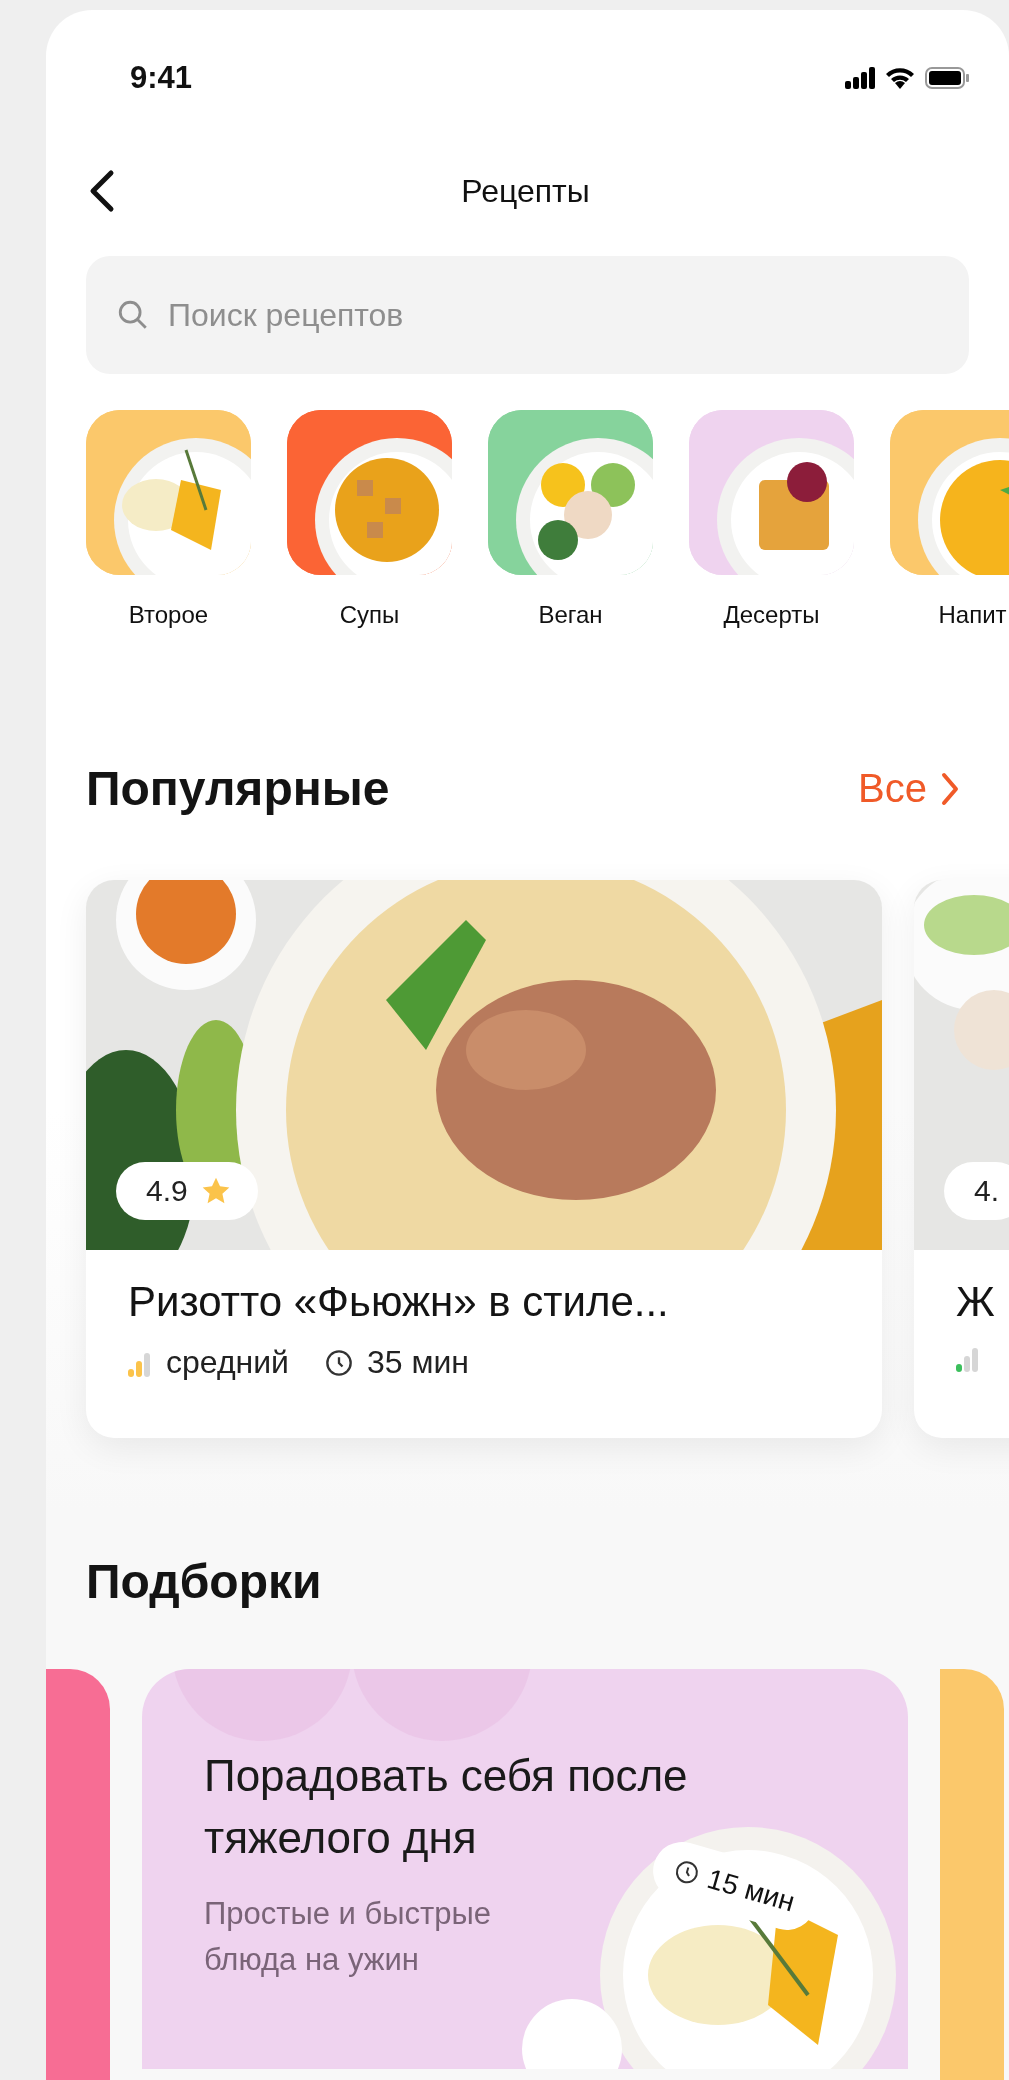  What do you see at coordinates (227, 1362) in the screenshot?
I see `difficulty-label: средний` at bounding box center [227, 1362].